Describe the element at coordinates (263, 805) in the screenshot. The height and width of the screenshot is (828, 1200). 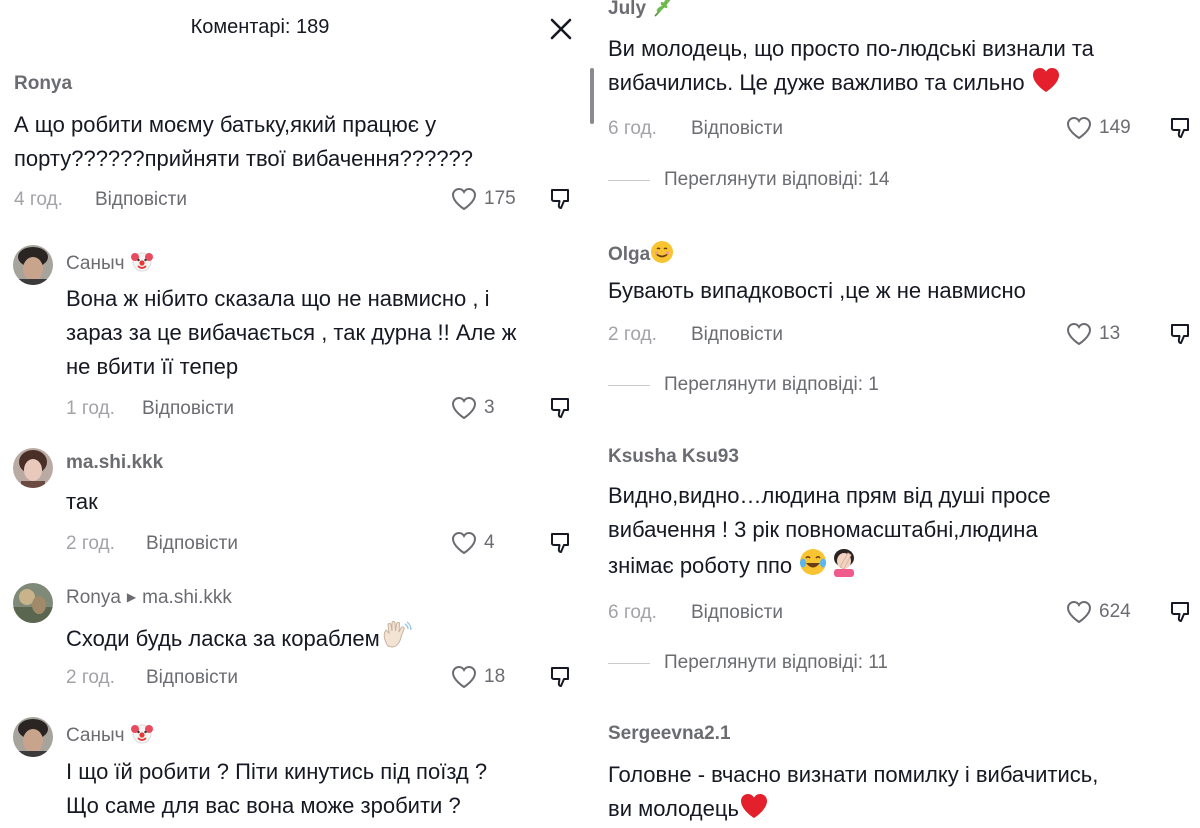
I see `comment-text-line: Що саме для вас вона може зробити ?` at that location.